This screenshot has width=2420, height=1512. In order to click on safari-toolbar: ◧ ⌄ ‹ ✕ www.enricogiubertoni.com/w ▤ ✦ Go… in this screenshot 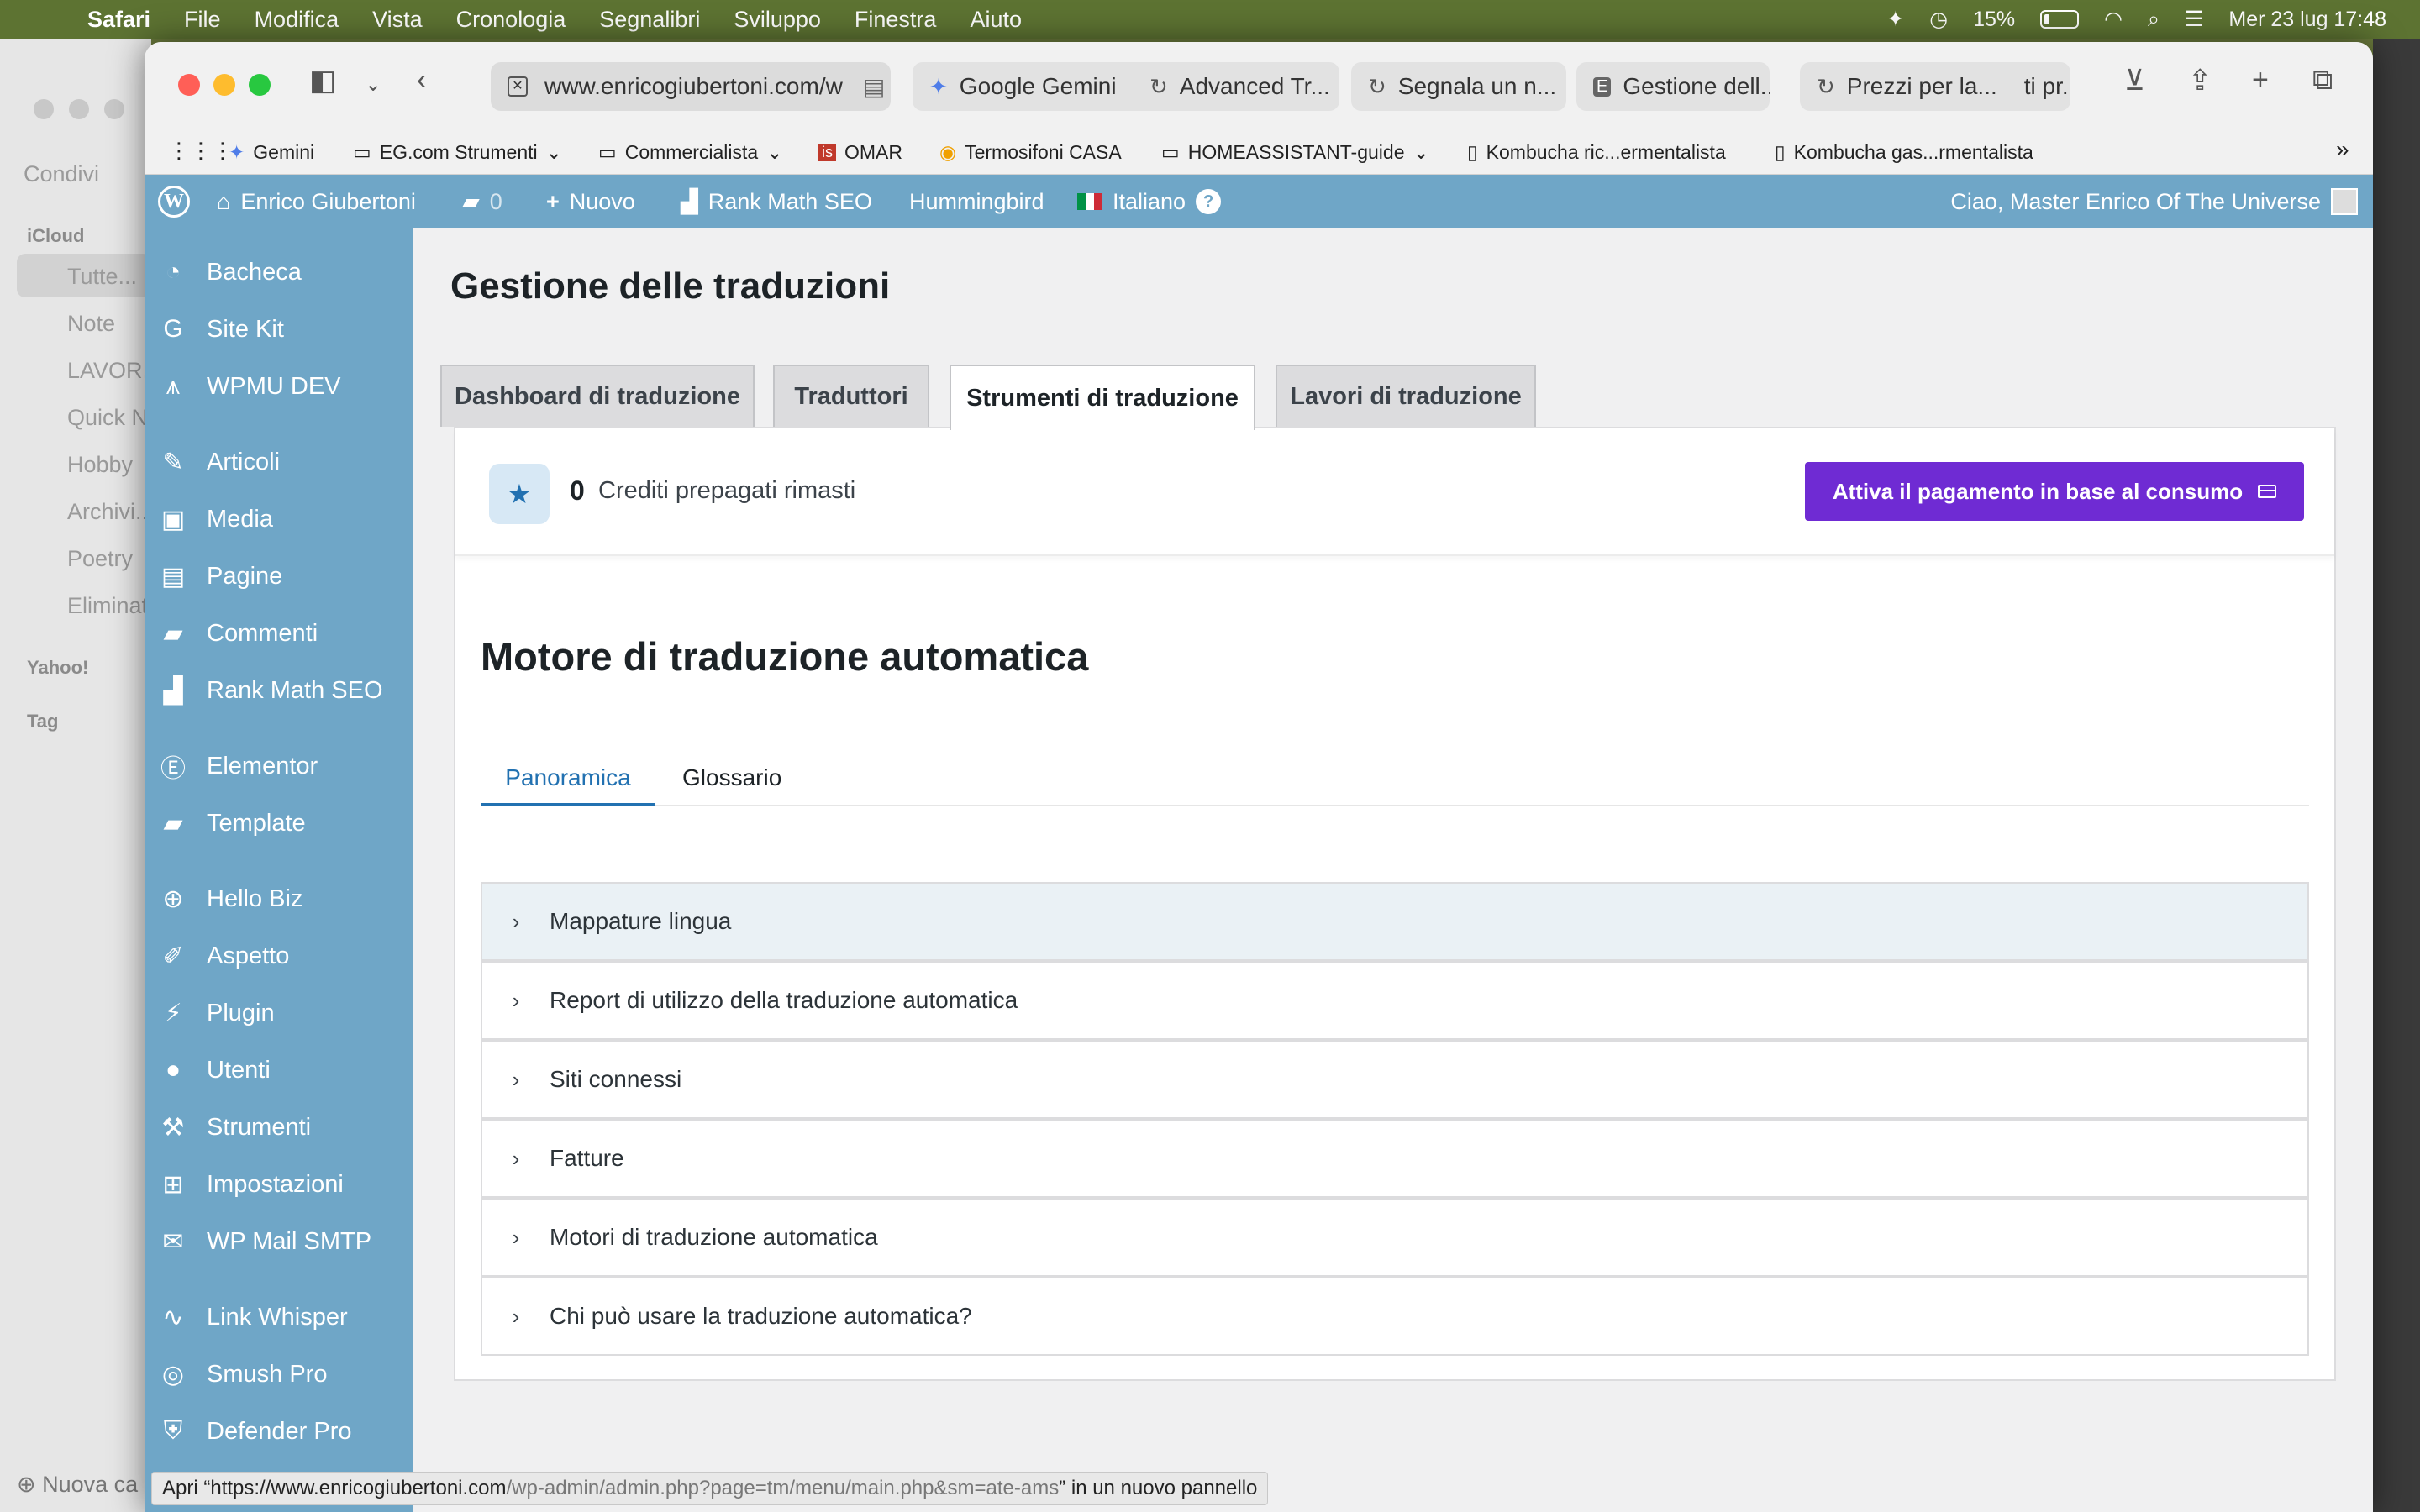, I will do `click(1259, 85)`.